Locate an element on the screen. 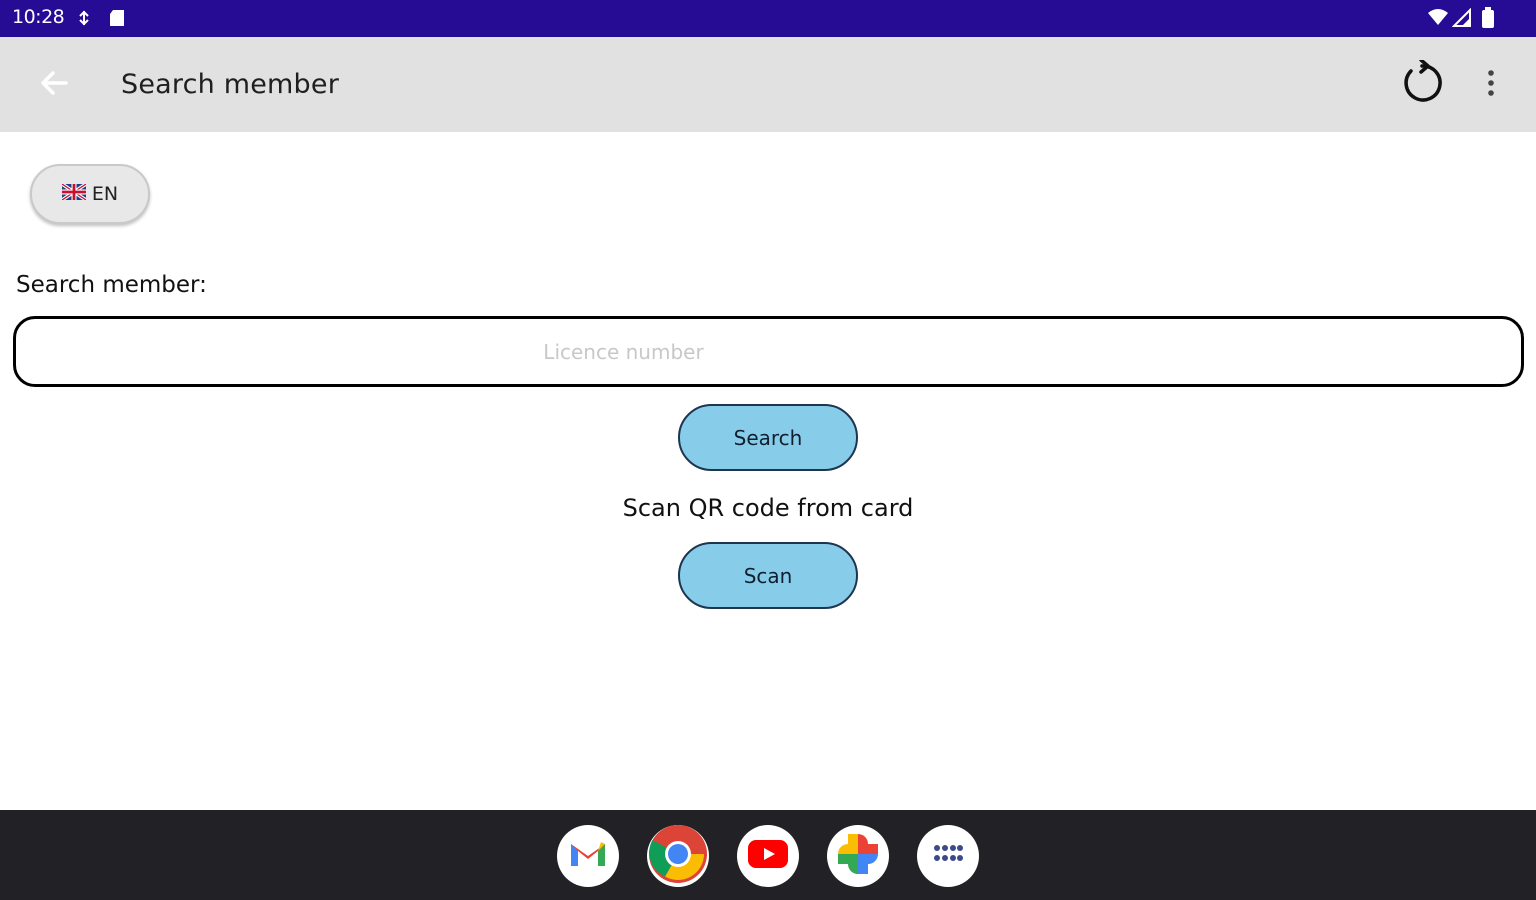  language-code: EN is located at coordinates (105, 194).